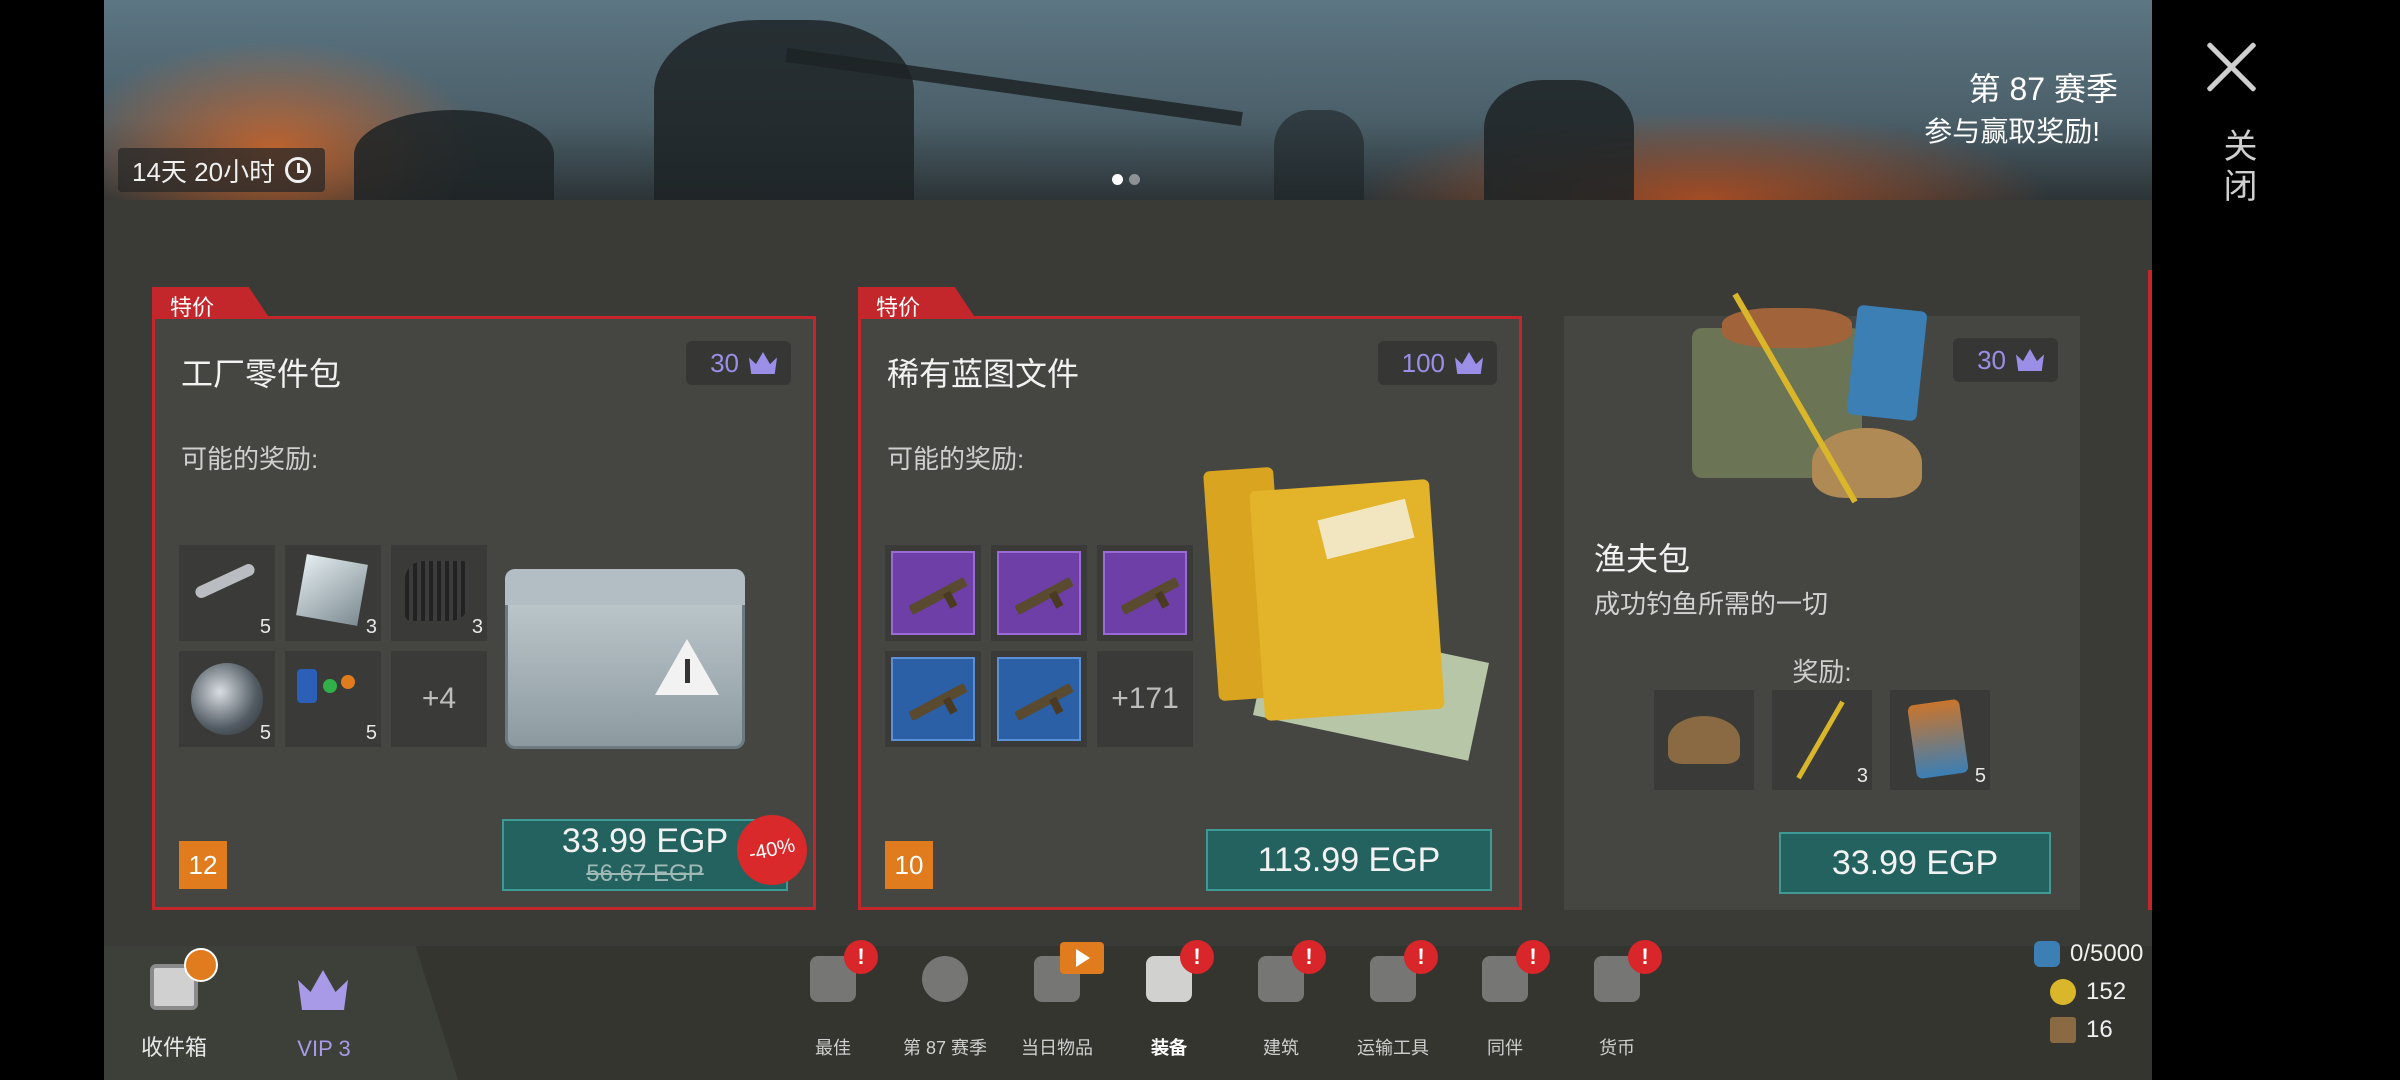 This screenshot has width=2400, height=1080. Describe the element at coordinates (324, 1013) in the screenshot. I see `vip-button: VIP 3` at that location.